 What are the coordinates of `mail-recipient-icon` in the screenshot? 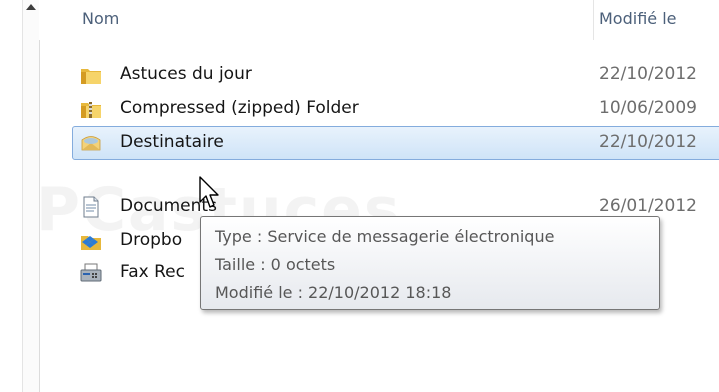 It's located at (91, 143).